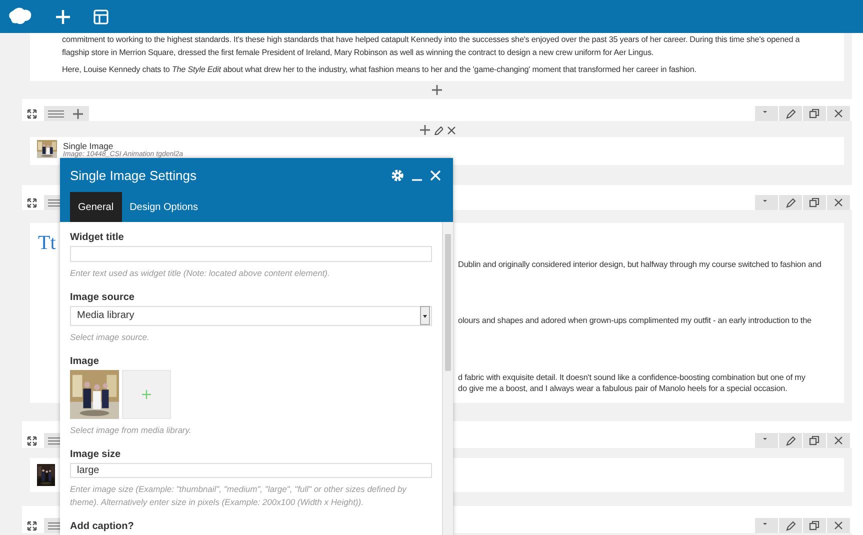 The width and height of the screenshot is (863, 535). What do you see at coordinates (635, 320) in the screenshot?
I see `text-line: olours and shapes and adored when grown-ups complimented my outfit - an early introduction to the` at bounding box center [635, 320].